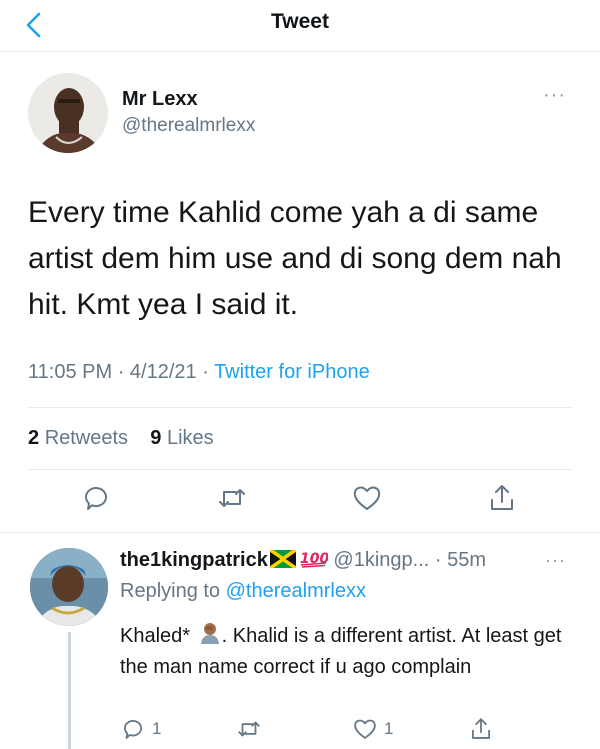  What do you see at coordinates (296, 591) in the screenshot?
I see `replying-handle-link: @therealmrlexx` at bounding box center [296, 591].